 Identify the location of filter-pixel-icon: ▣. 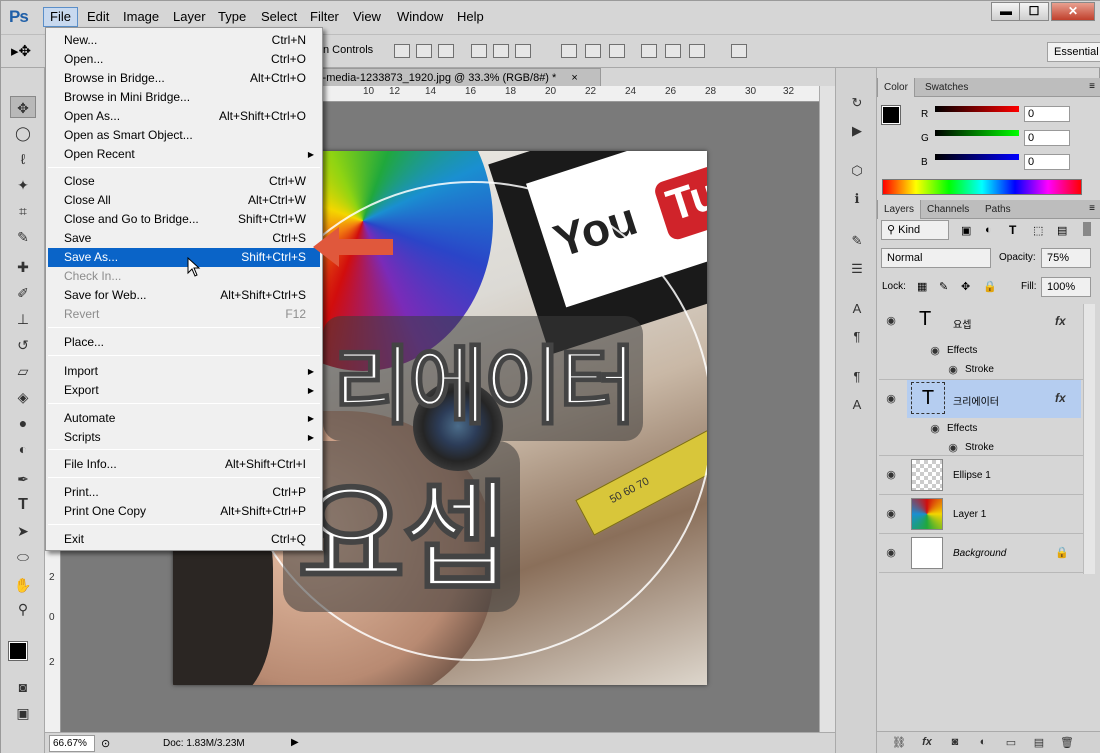
(966, 230).